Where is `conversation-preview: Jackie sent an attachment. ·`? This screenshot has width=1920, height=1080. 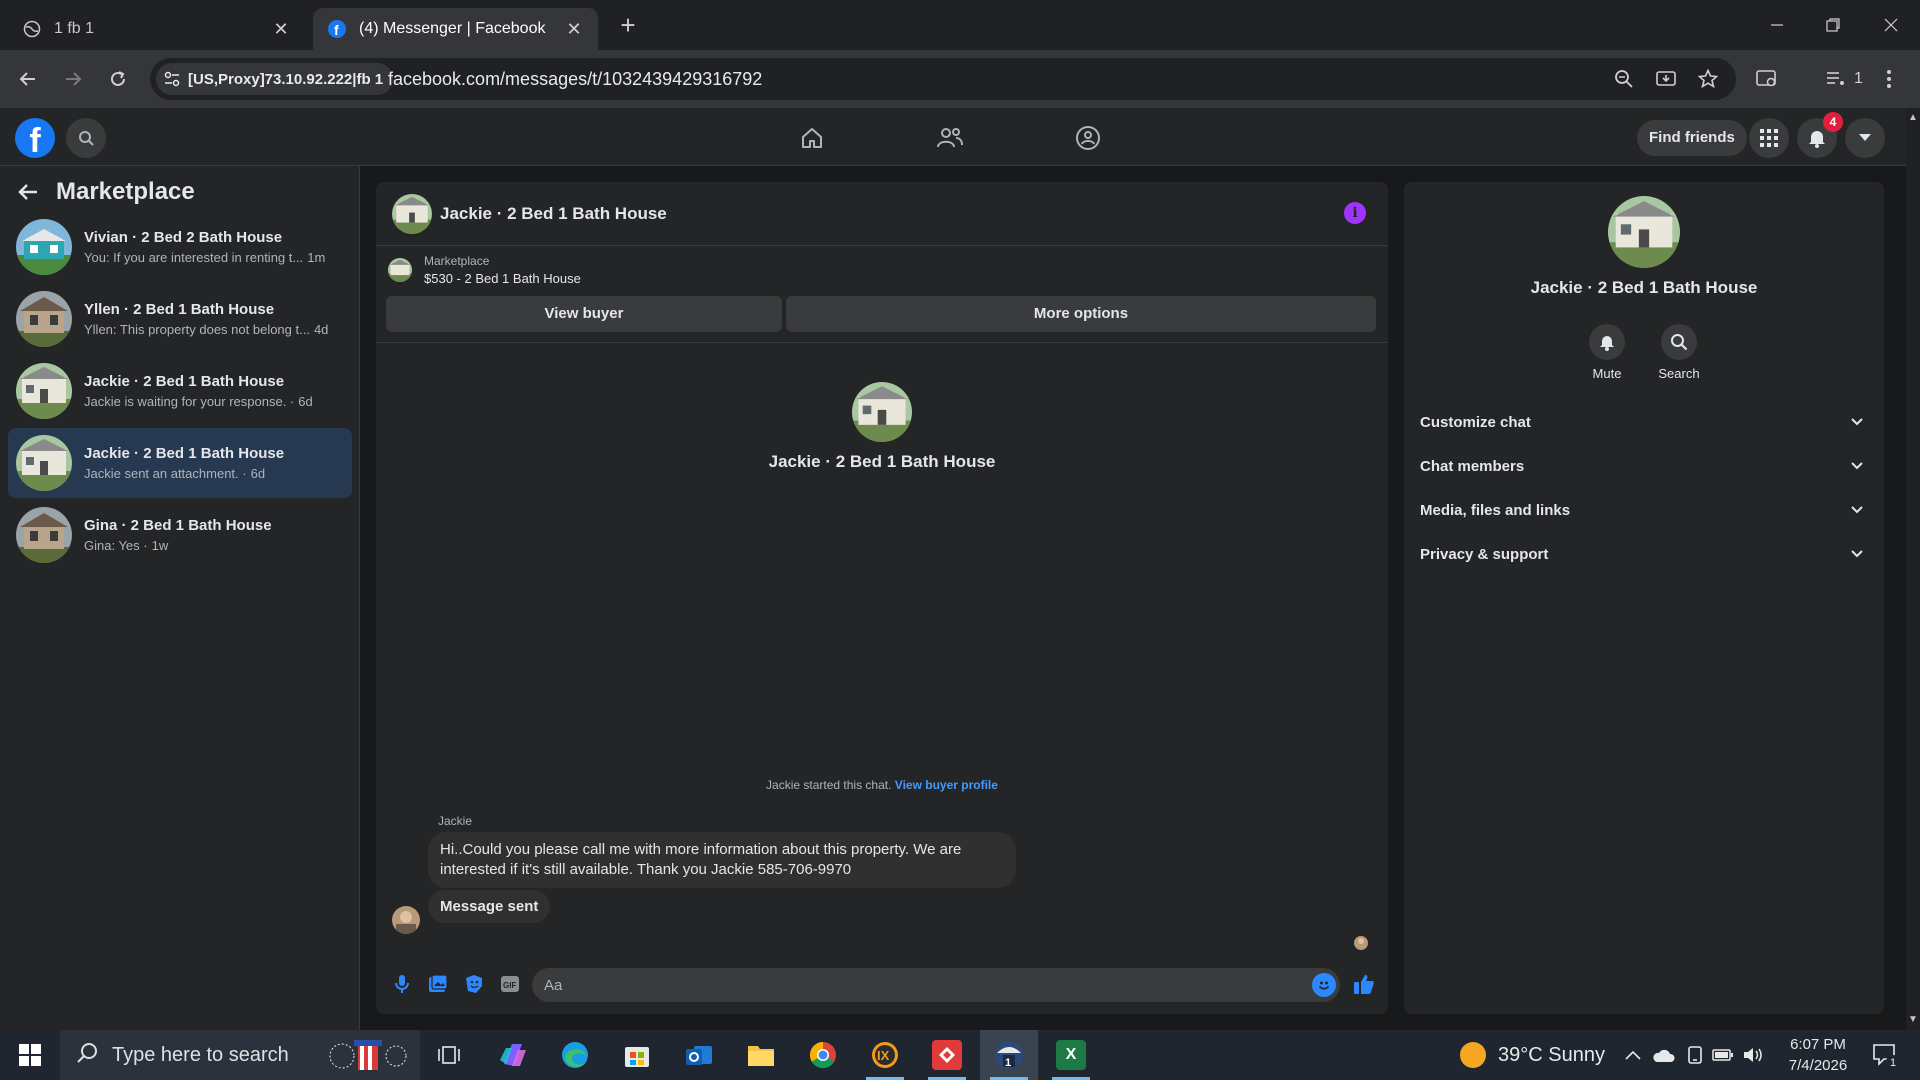
conversation-preview: Jackie sent an attachment. · is located at coordinates (165, 473).